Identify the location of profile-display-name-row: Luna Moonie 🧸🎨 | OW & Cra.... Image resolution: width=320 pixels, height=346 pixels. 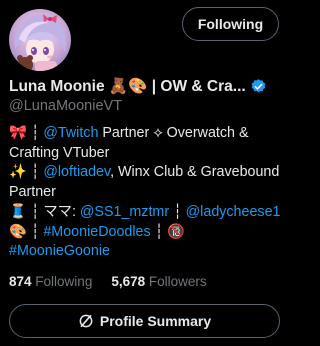
(146, 86).